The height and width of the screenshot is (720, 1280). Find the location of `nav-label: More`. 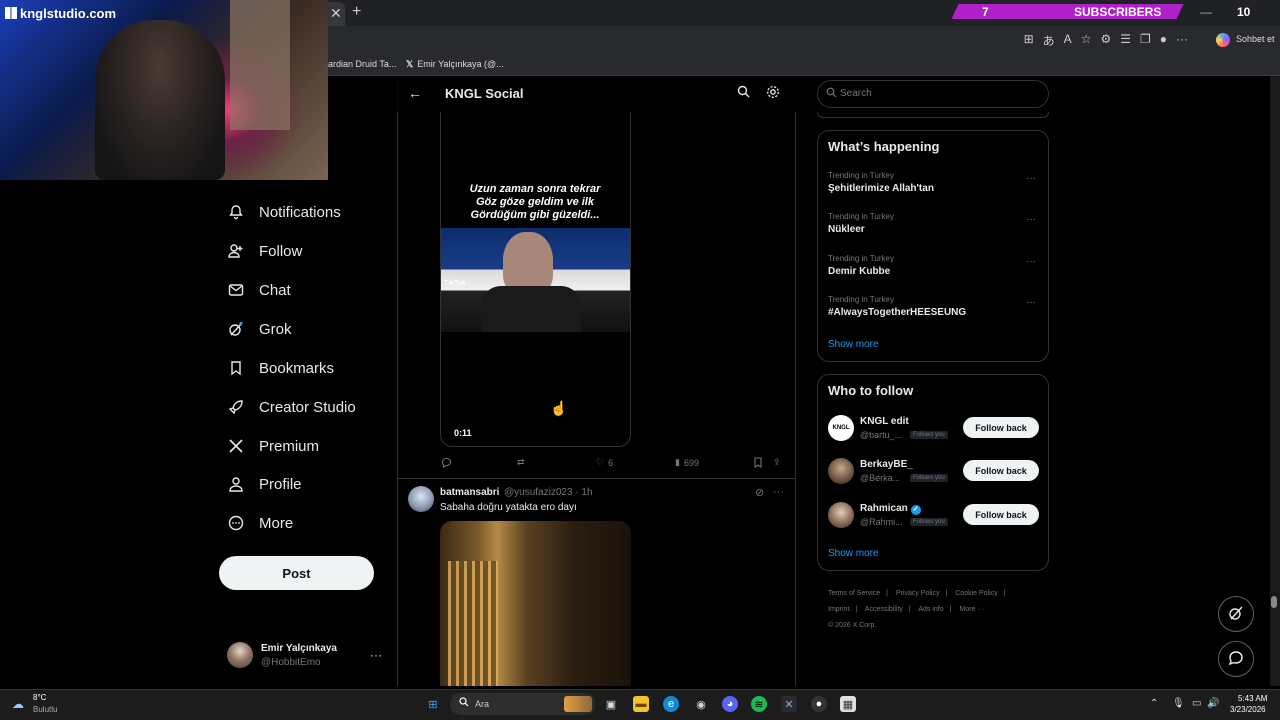

nav-label: More is located at coordinates (276, 523).